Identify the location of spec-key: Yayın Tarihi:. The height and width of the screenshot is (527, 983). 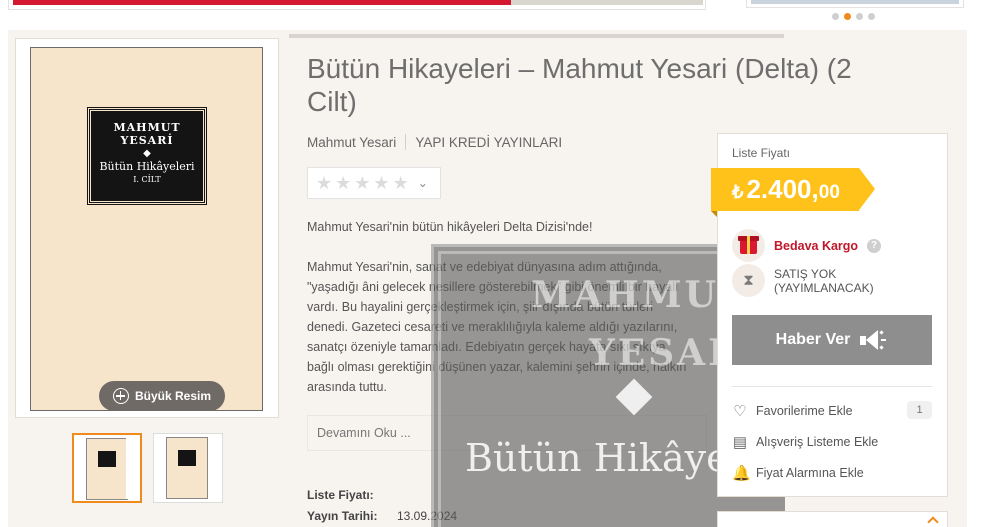
(342, 515).